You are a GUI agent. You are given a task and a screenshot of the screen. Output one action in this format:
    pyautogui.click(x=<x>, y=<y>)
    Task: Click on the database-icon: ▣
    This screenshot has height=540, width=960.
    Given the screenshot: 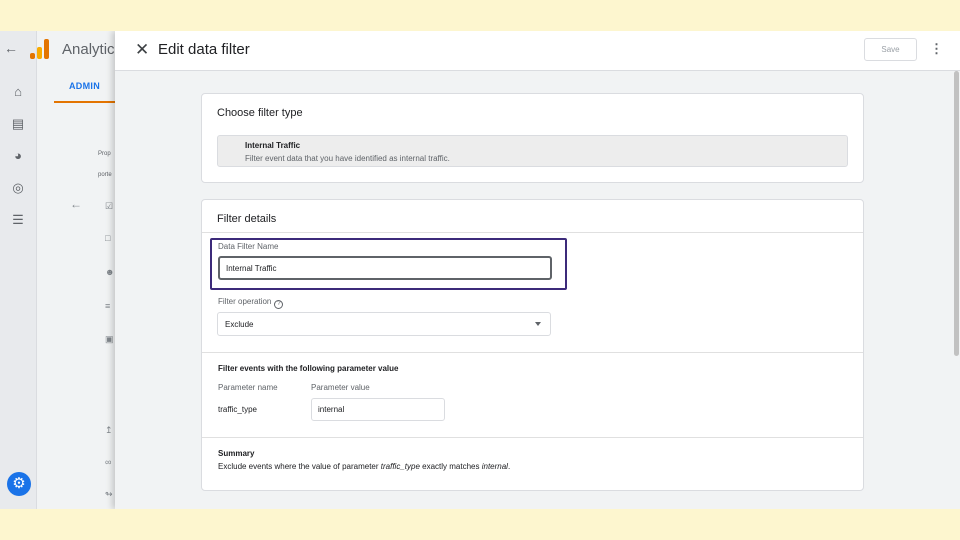 What is the action you would take?
    pyautogui.click(x=109, y=339)
    